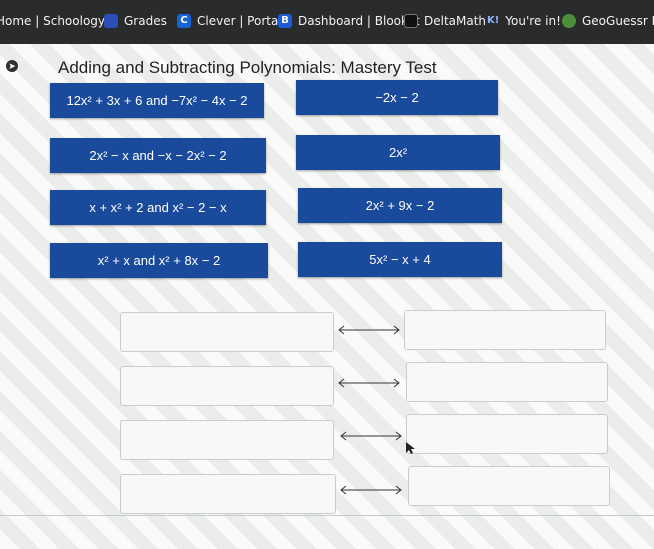 This screenshot has width=654, height=549. Describe the element at coordinates (12, 66) in the screenshot. I see `arrow-right-icon: ➤` at that location.